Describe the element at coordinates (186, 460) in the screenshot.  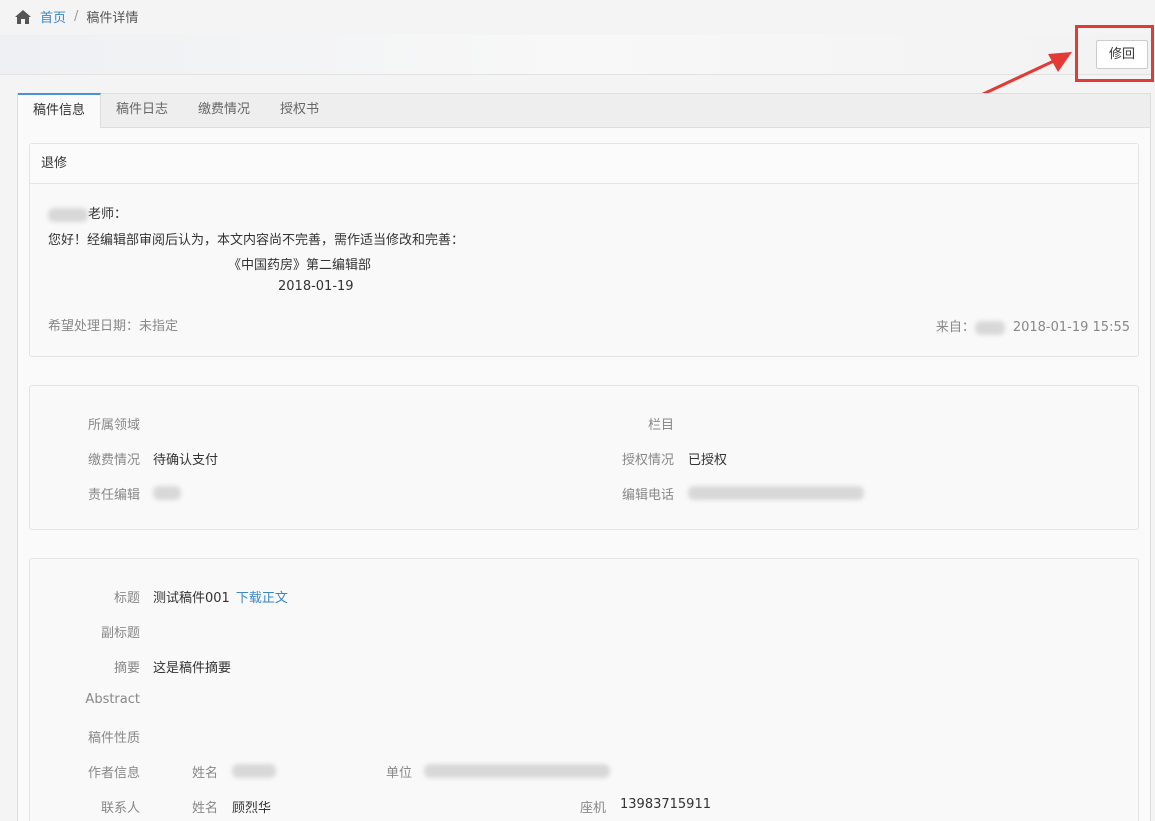
I see `fee-value: 待确认支付` at that location.